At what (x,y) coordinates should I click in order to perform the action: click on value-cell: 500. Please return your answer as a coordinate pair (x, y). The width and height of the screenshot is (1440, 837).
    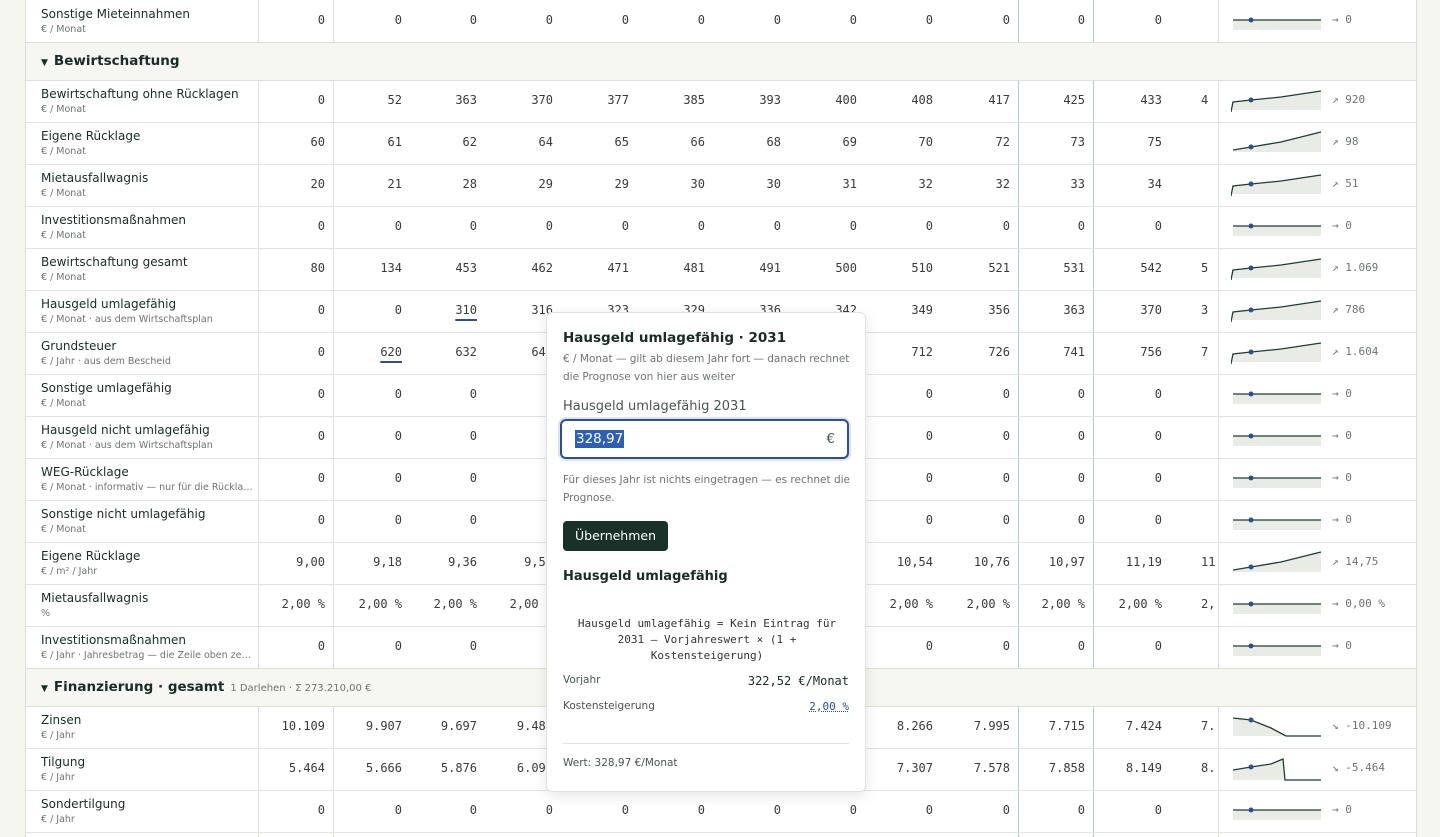
    Looking at the image, I should click on (822, 268).